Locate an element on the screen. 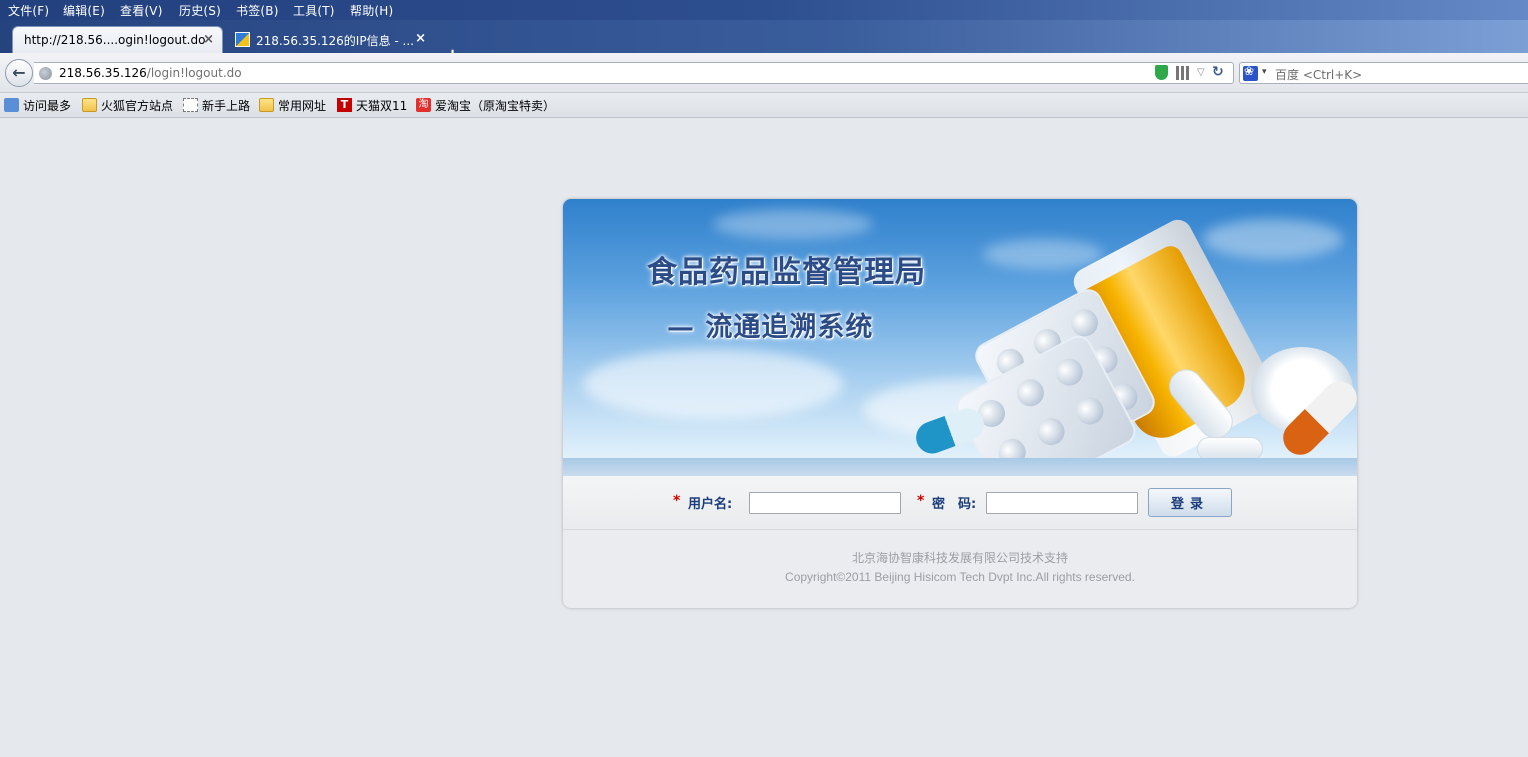 The height and width of the screenshot is (757, 1528). white-pill-graphic is located at coordinates (1230, 447).